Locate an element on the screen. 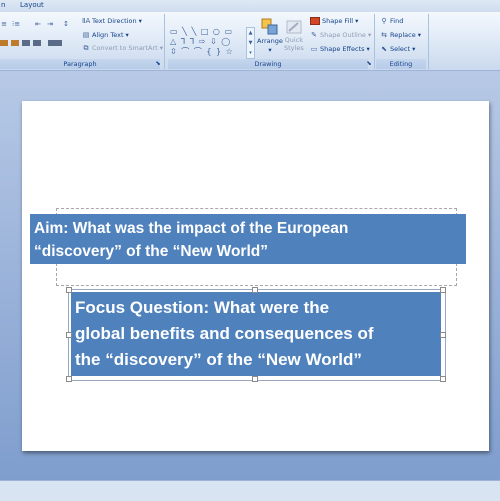 The width and height of the screenshot is (500, 501). shape-fill-icon is located at coordinates (315, 21).